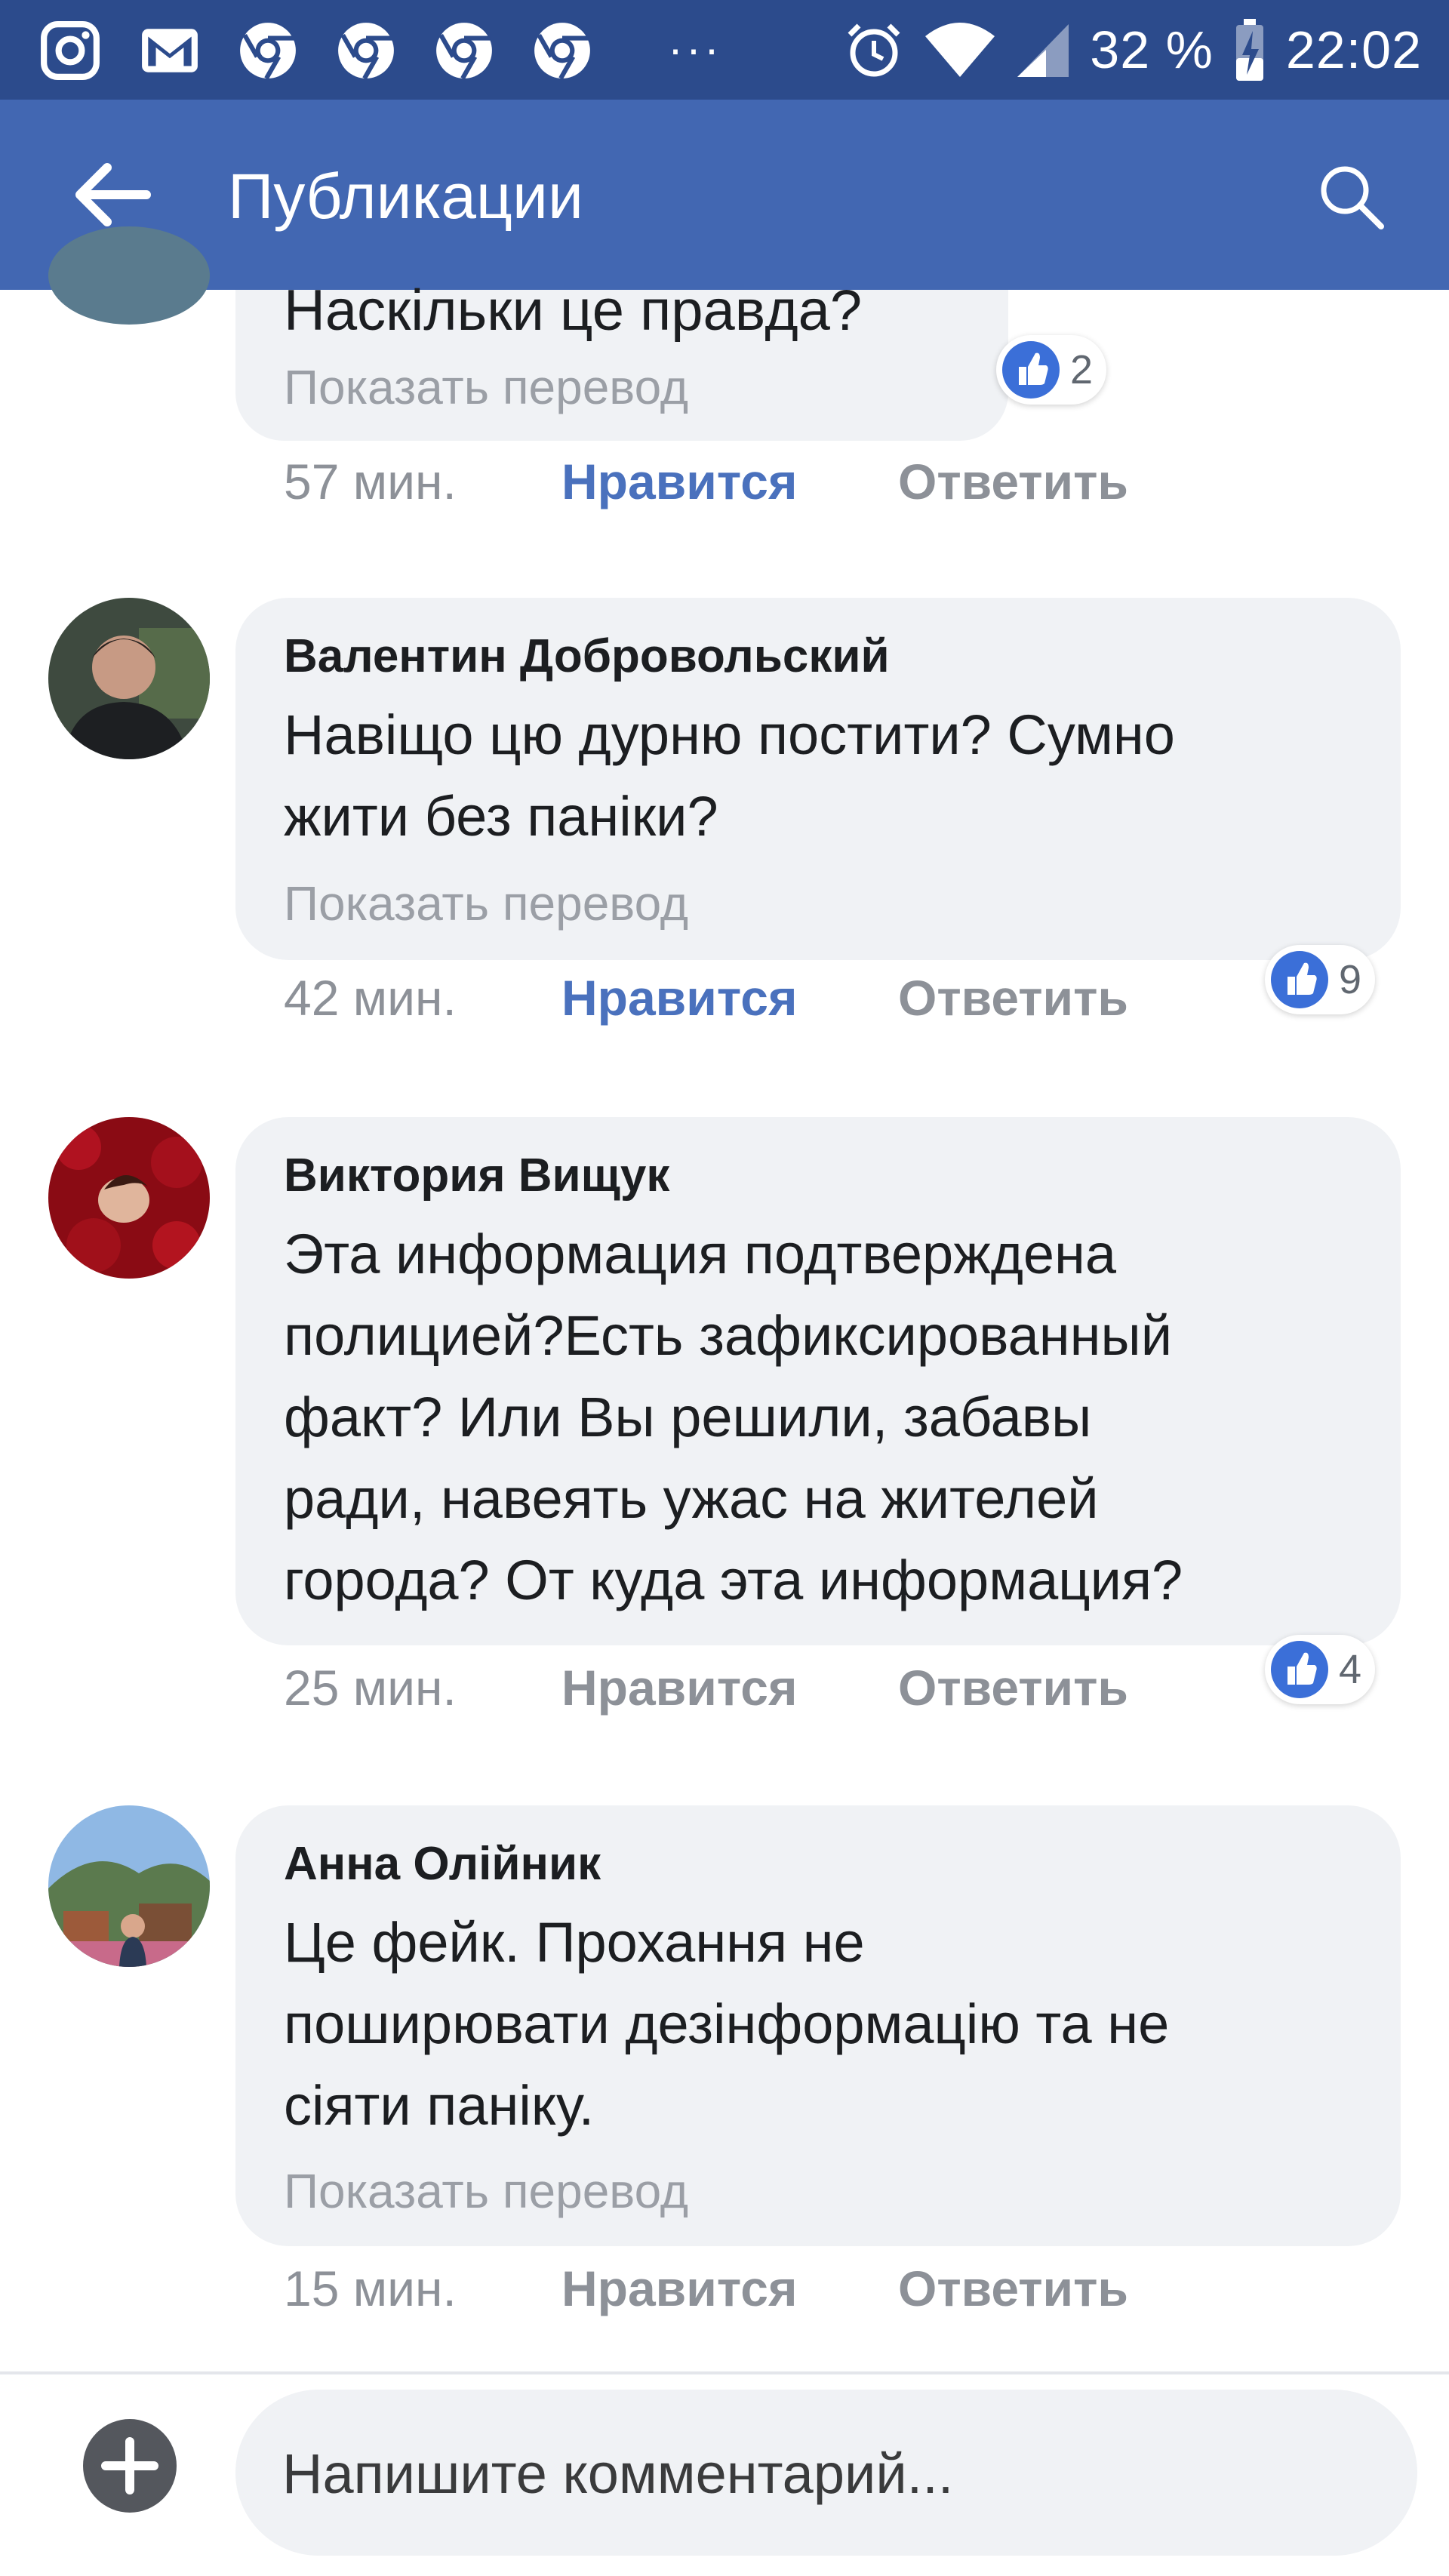 Image resolution: width=1449 pixels, height=2576 pixels. What do you see at coordinates (1351, 196) in the screenshot?
I see `search-icon` at bounding box center [1351, 196].